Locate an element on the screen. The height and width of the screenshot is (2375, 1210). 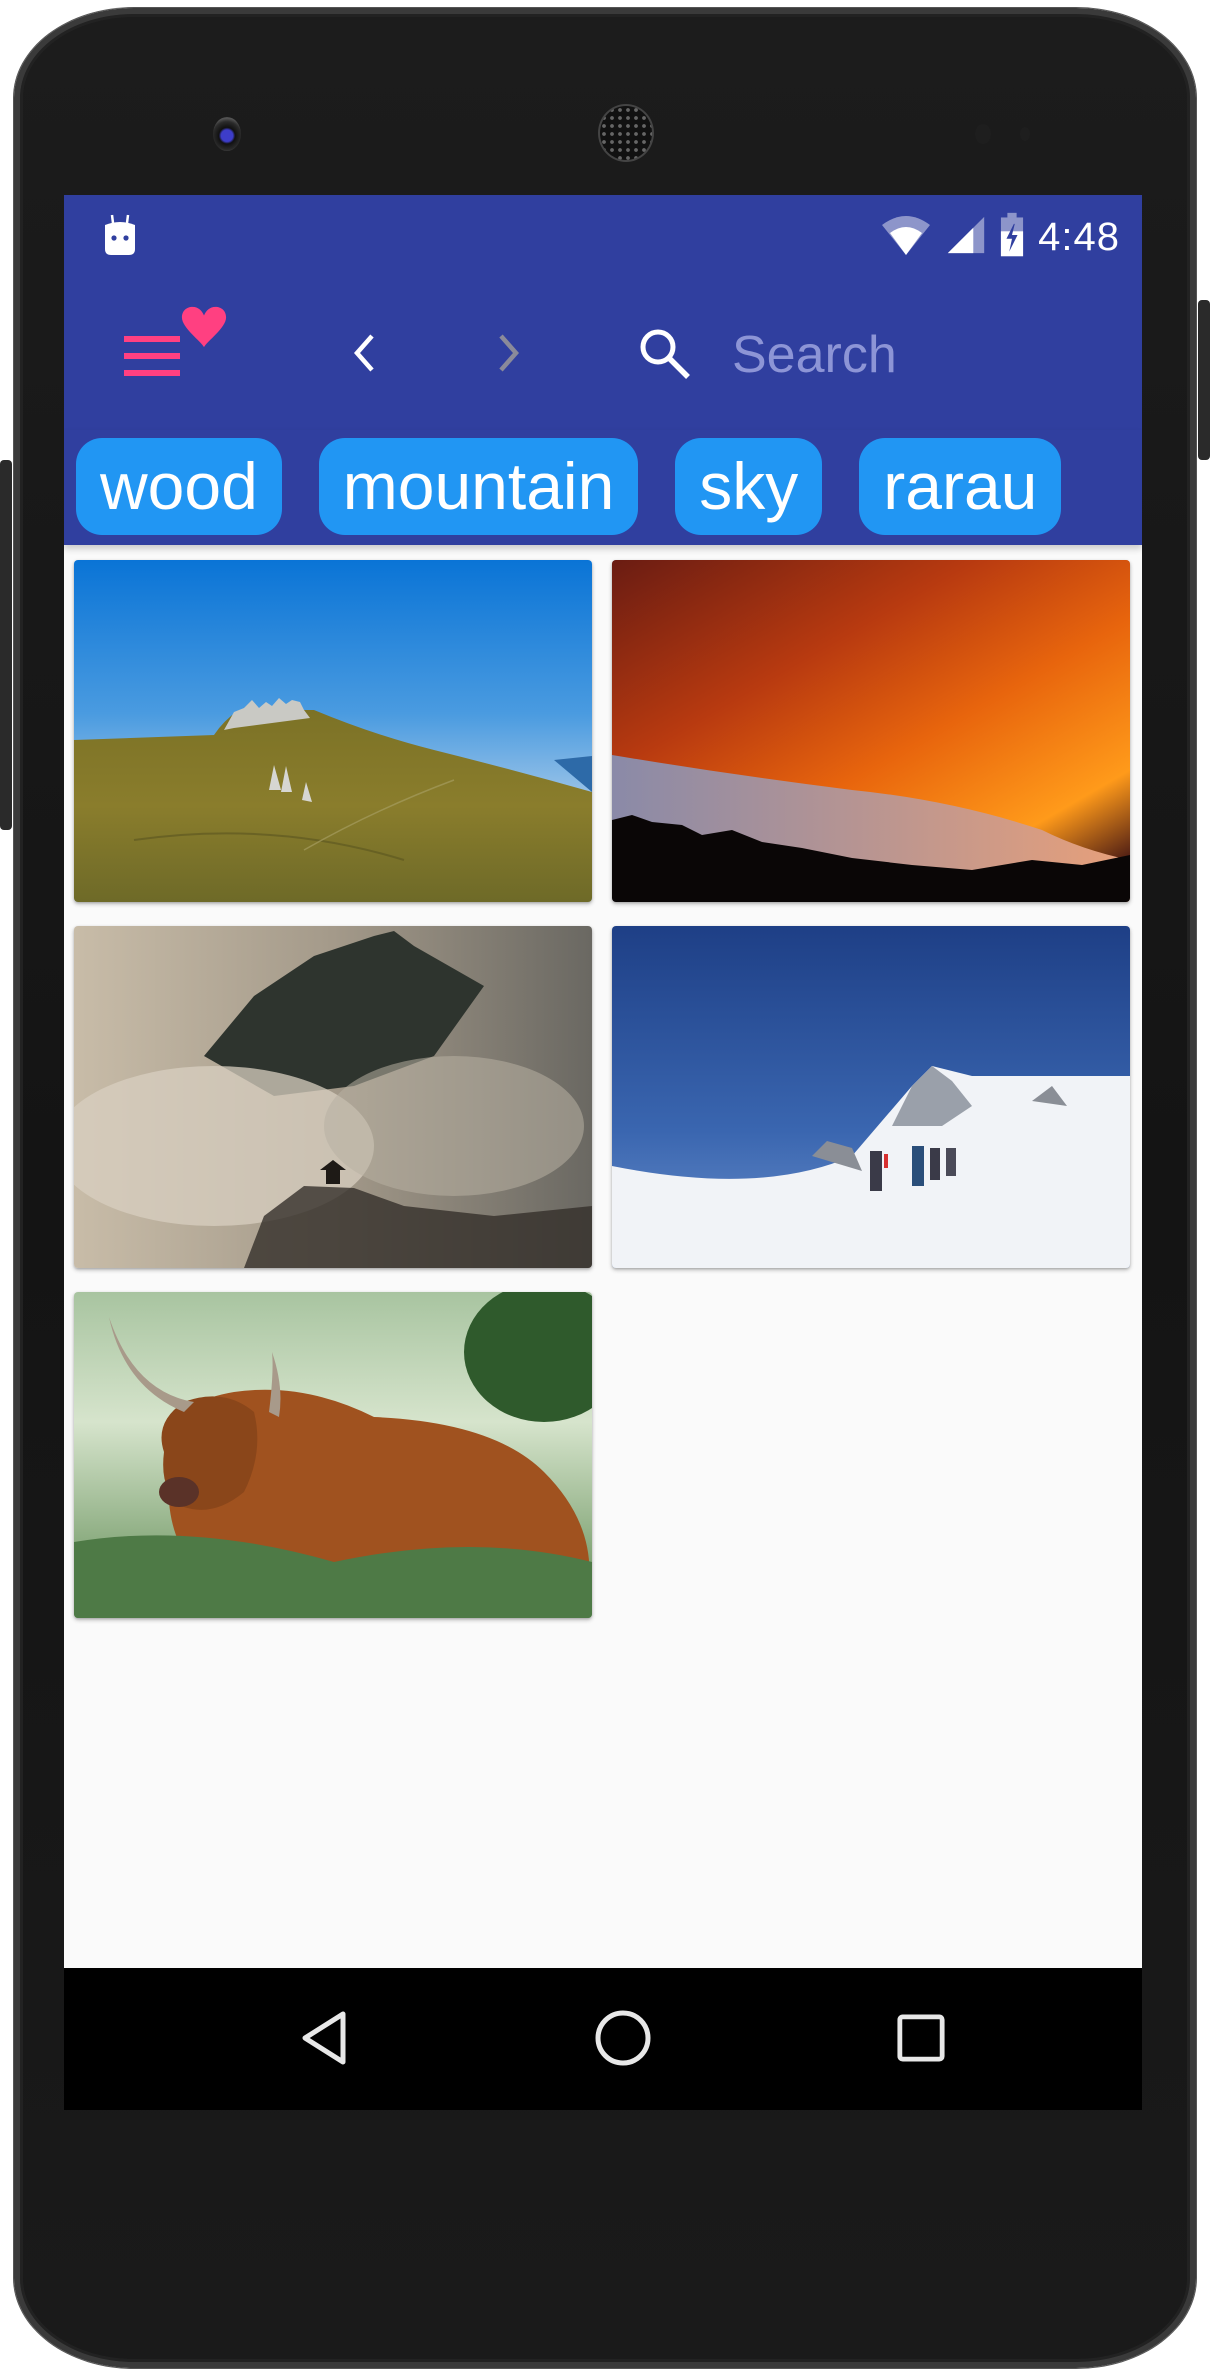
snow-climbers-image is located at coordinates (871, 1097).